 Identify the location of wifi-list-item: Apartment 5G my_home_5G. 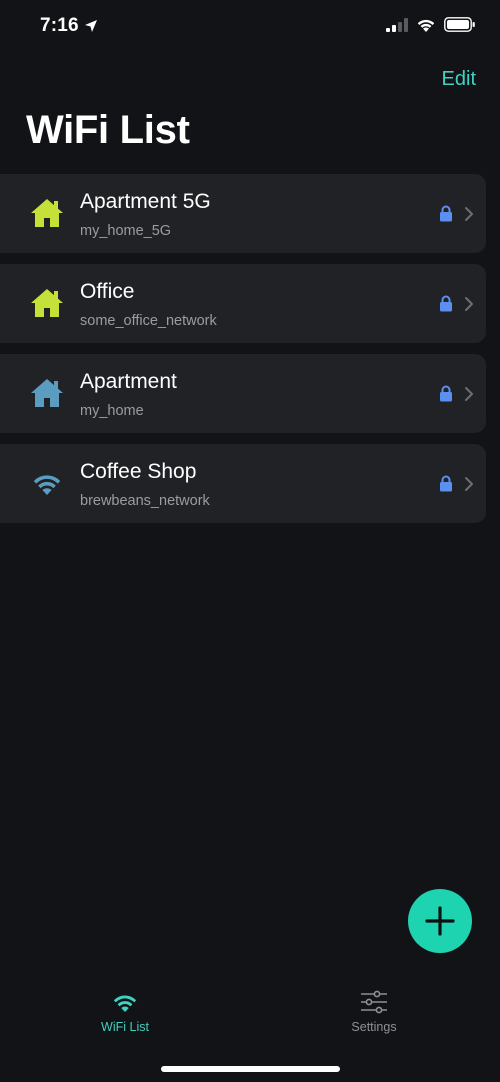
(243, 213).